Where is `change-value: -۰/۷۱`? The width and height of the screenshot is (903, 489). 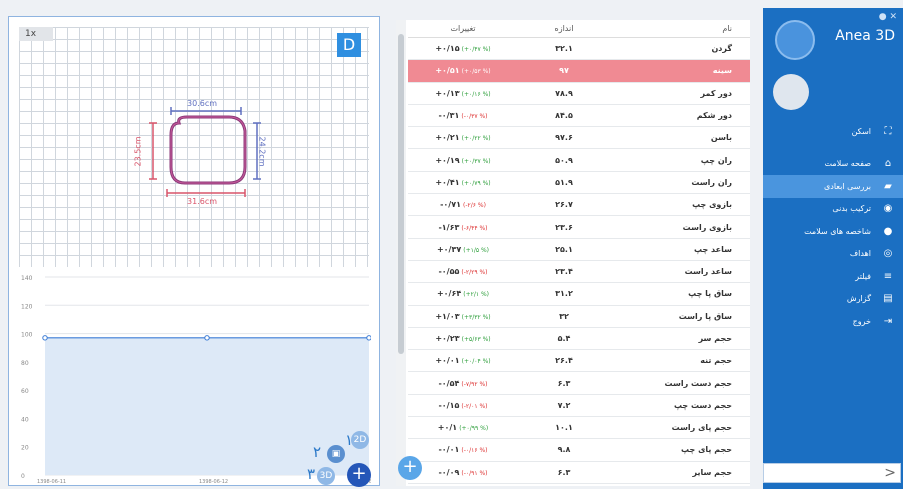 change-value: -۰/۷۱ is located at coordinates (450, 205).